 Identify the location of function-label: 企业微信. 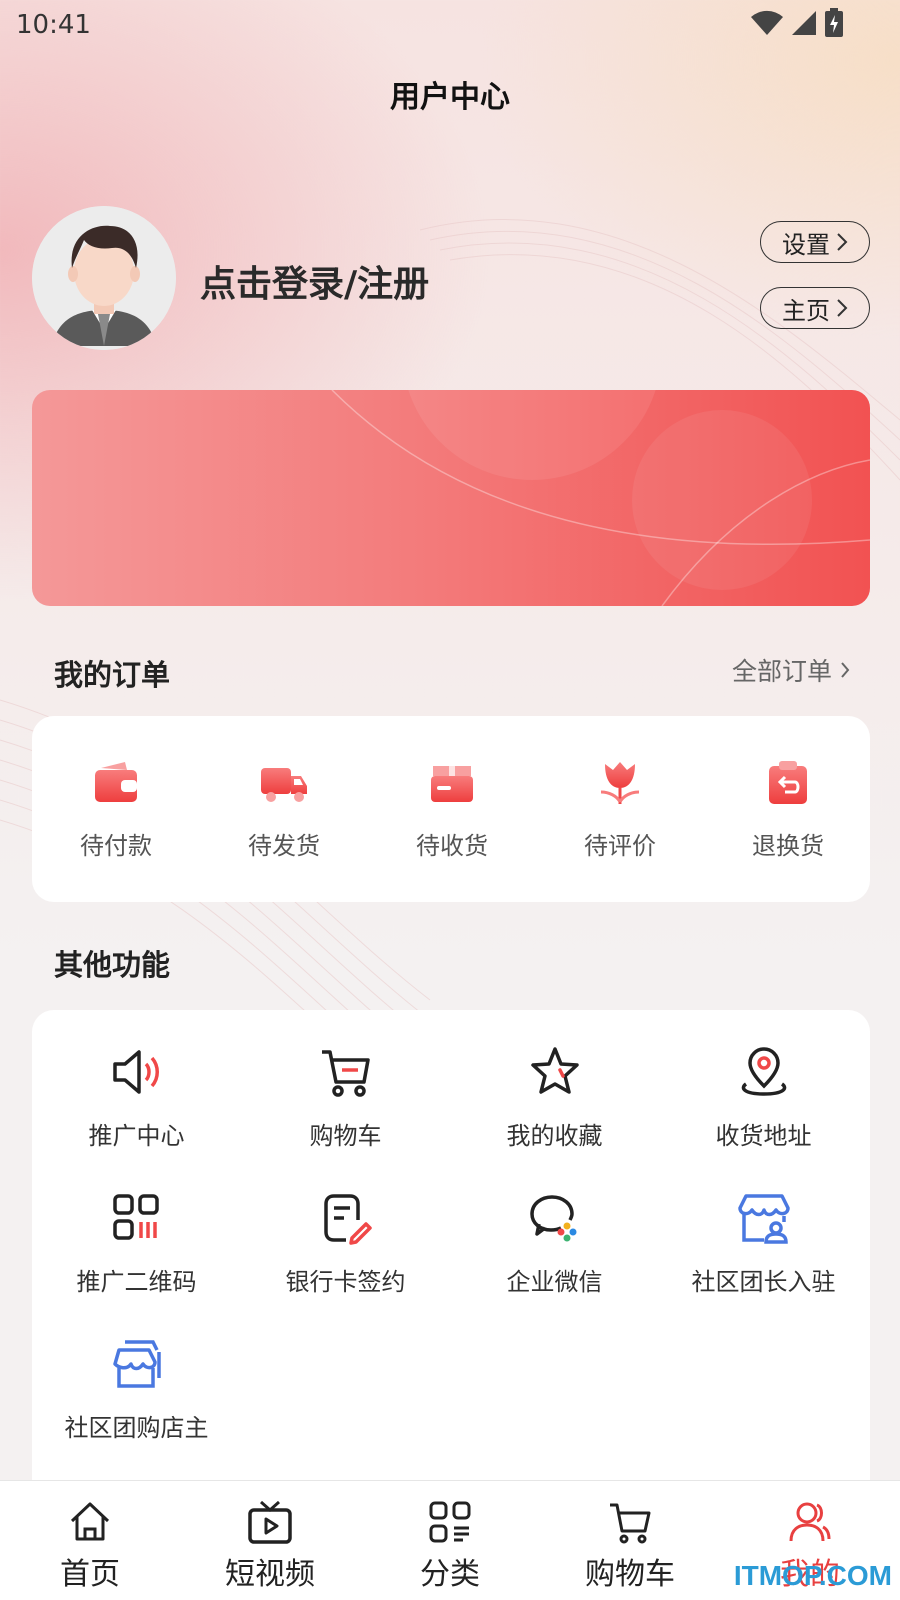
(554, 1282).